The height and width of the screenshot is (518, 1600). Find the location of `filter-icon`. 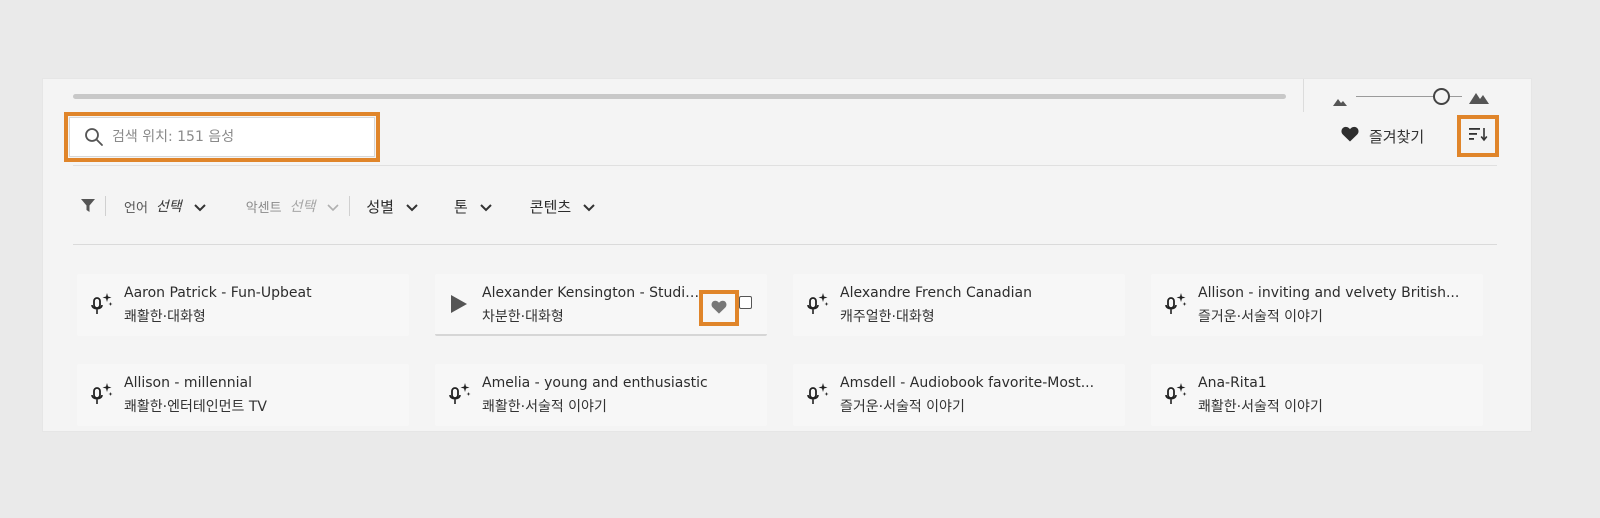

filter-icon is located at coordinates (93, 206).